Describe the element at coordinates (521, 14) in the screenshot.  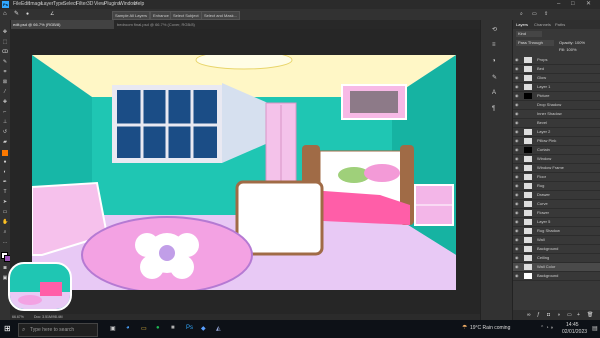
I see `search-icon: ⌕` at that location.